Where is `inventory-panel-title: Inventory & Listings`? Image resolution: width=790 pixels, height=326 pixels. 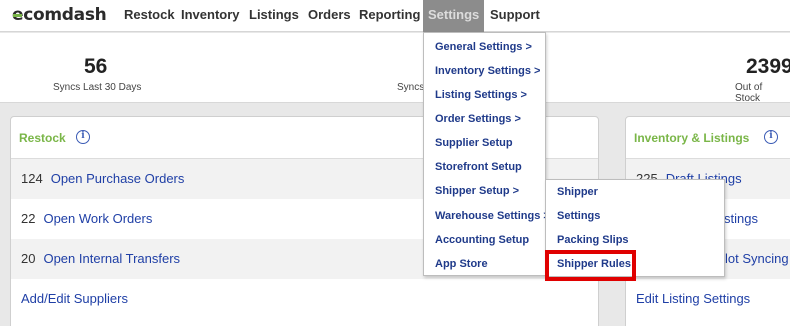 inventory-panel-title: Inventory & Listings is located at coordinates (692, 138).